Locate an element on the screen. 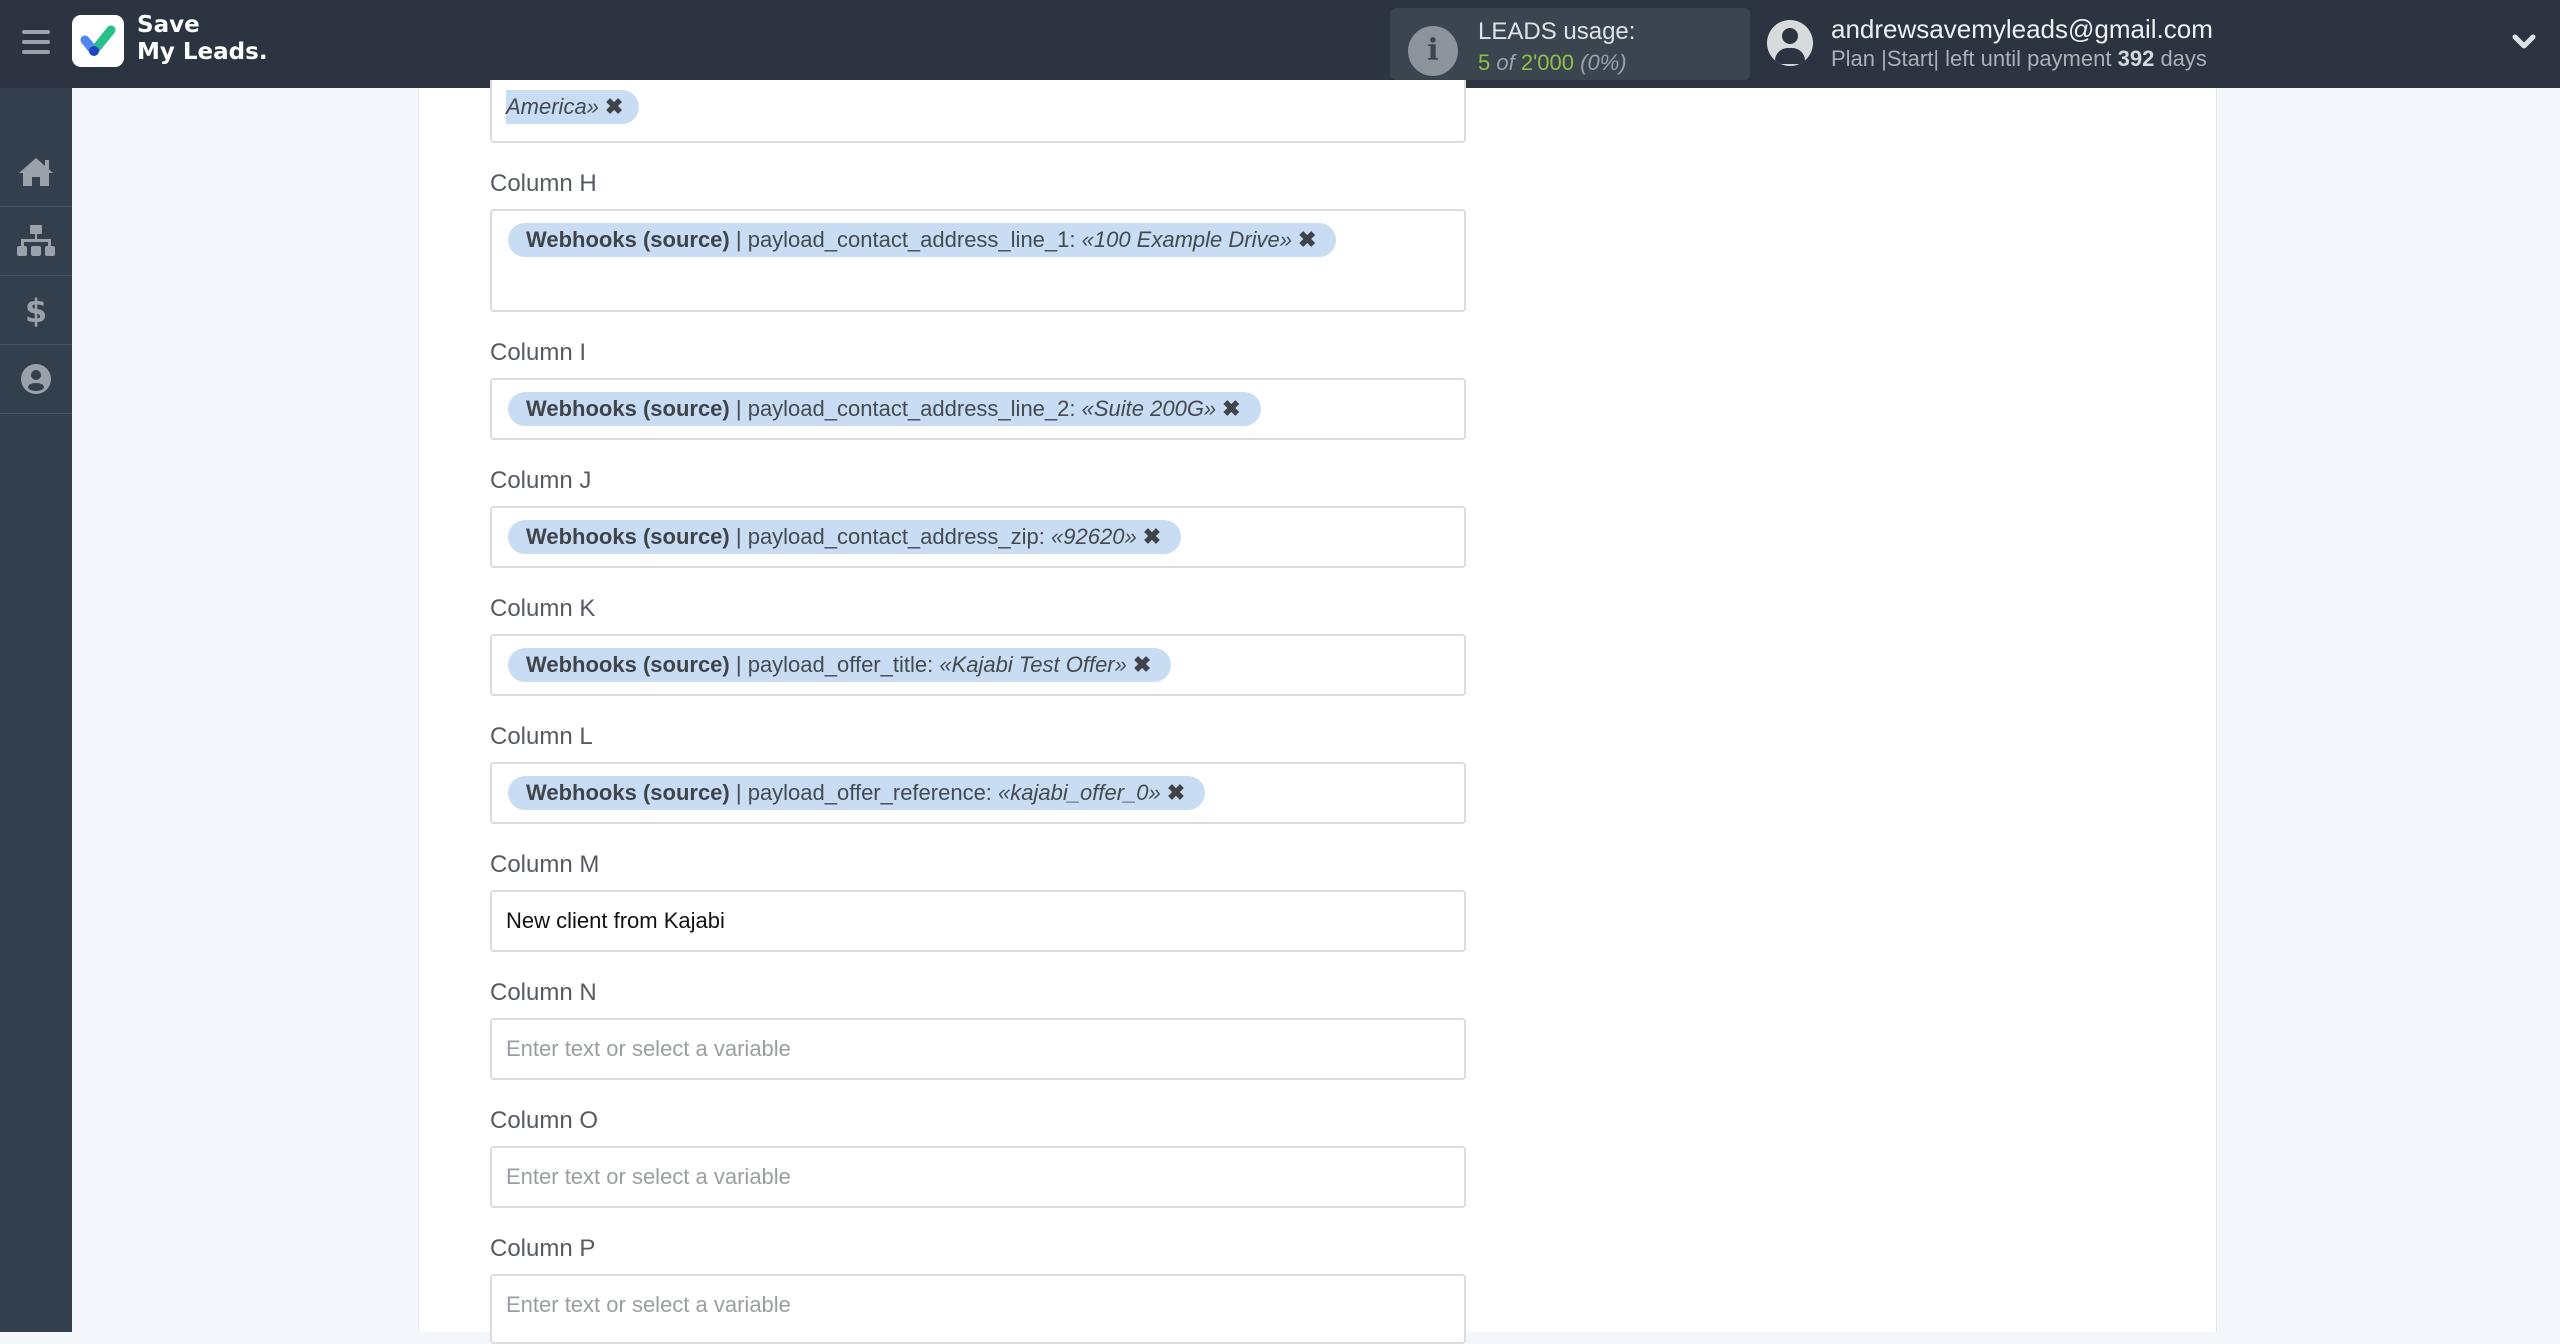  column-p-placeholder: Enter text or select a variable is located at coordinates (648, 1304).